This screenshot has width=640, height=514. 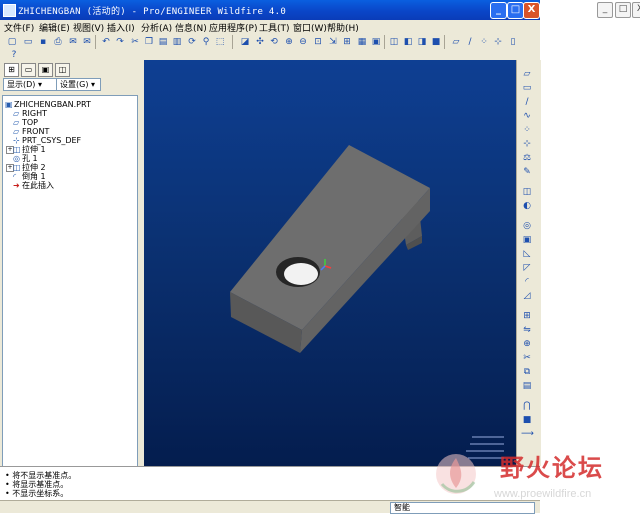 What do you see at coordinates (78, 84) in the screenshot?
I see `settings-dropdown: 设置(G) ▾` at bounding box center [78, 84].